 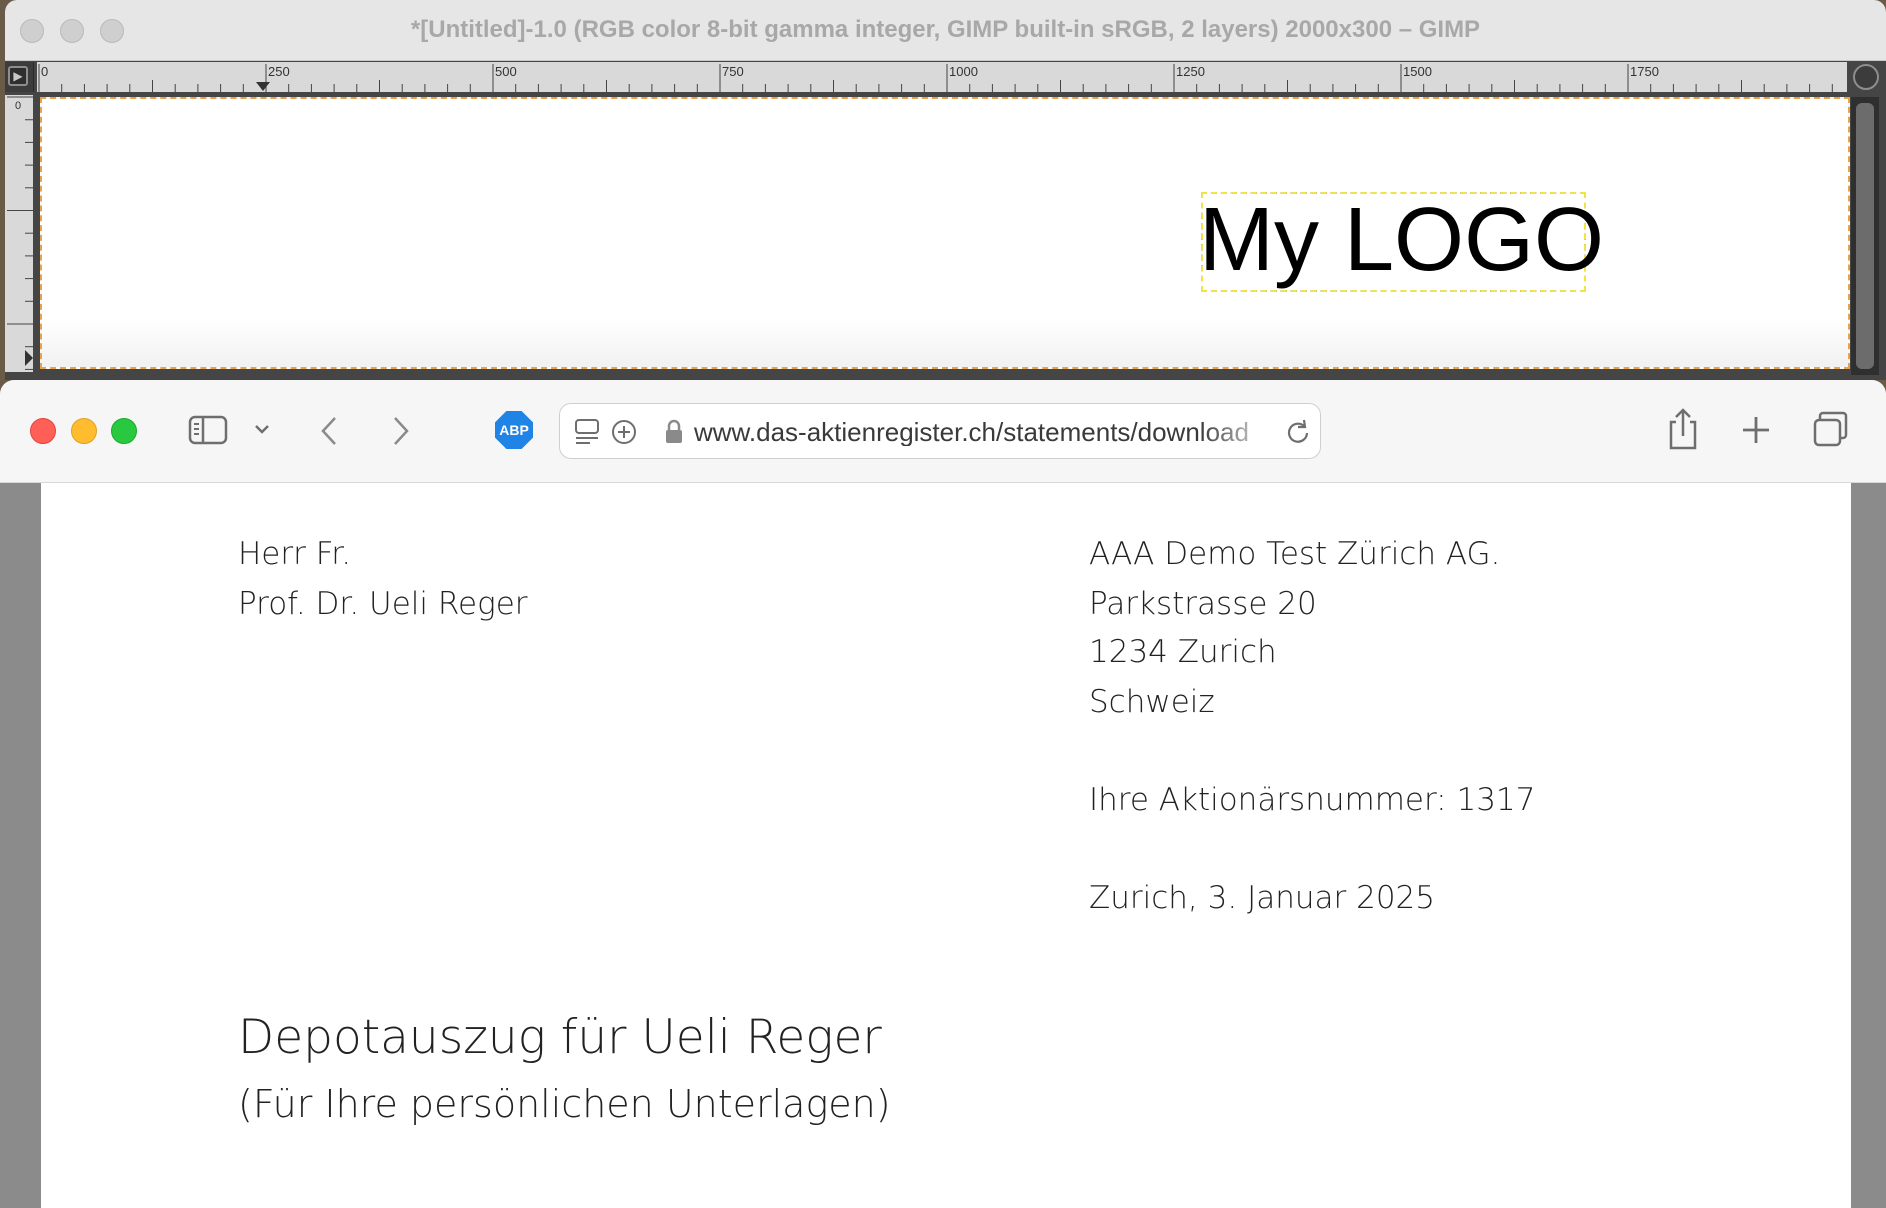 What do you see at coordinates (295, 554) in the screenshot?
I see `recipient-line: Herr Fr.` at bounding box center [295, 554].